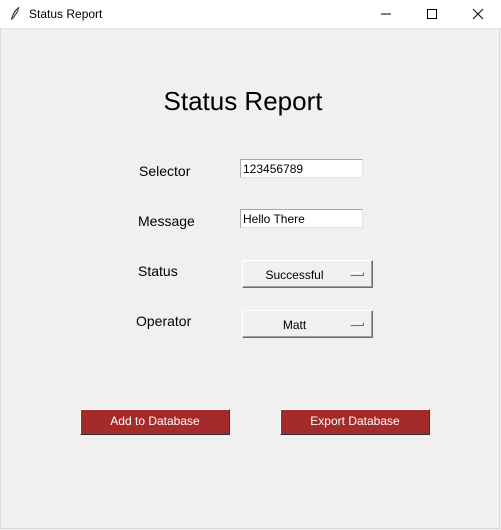  I want to click on status-selected-value: Successful, so click(294, 275).